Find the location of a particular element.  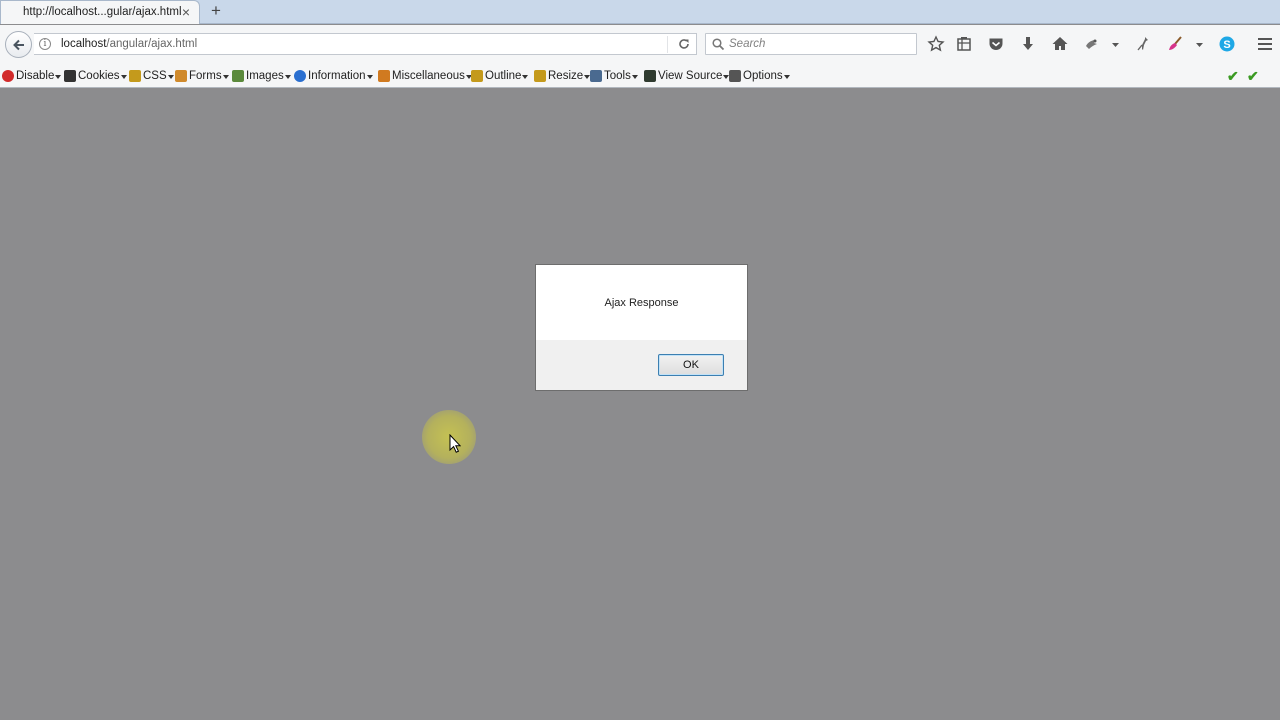

back-button is located at coordinates (18, 44).